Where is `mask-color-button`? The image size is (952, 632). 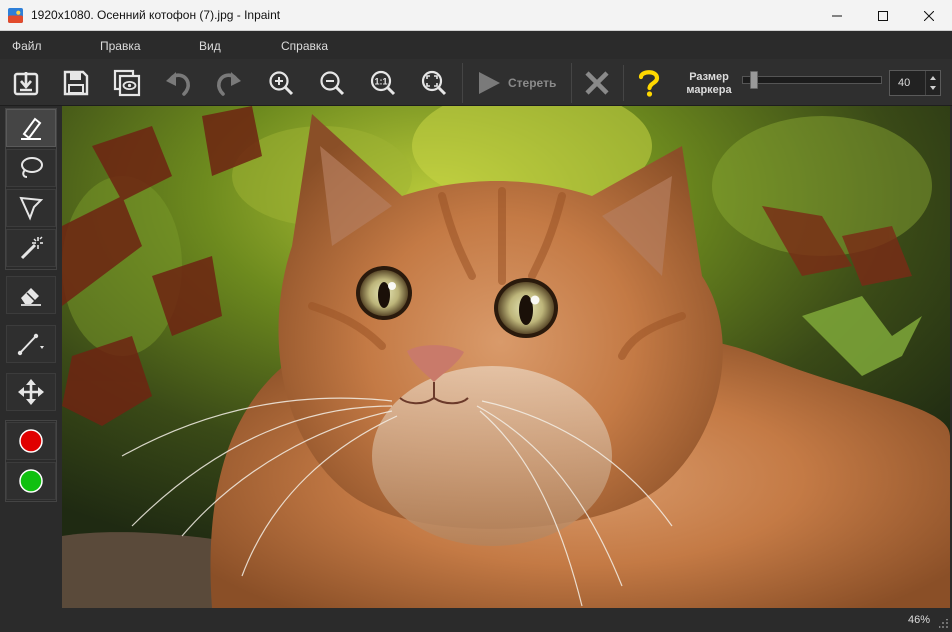
mask-color-button is located at coordinates (31, 441).